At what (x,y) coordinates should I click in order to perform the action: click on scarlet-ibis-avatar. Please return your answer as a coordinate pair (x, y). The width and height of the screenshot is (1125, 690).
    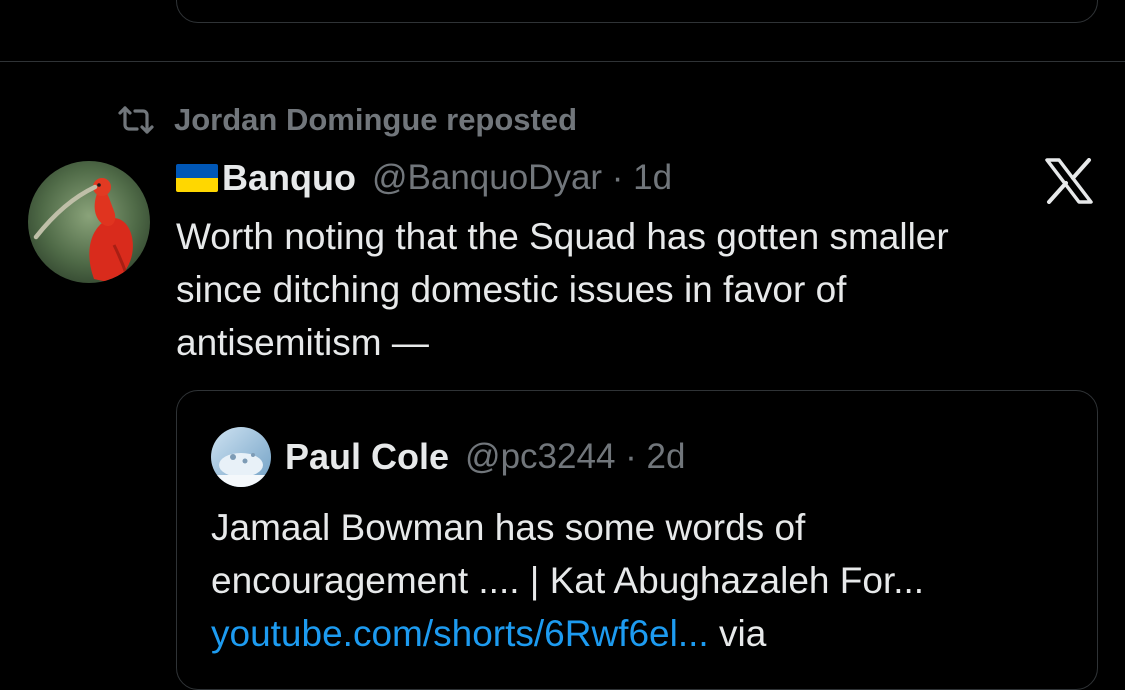
    Looking at the image, I should click on (89, 222).